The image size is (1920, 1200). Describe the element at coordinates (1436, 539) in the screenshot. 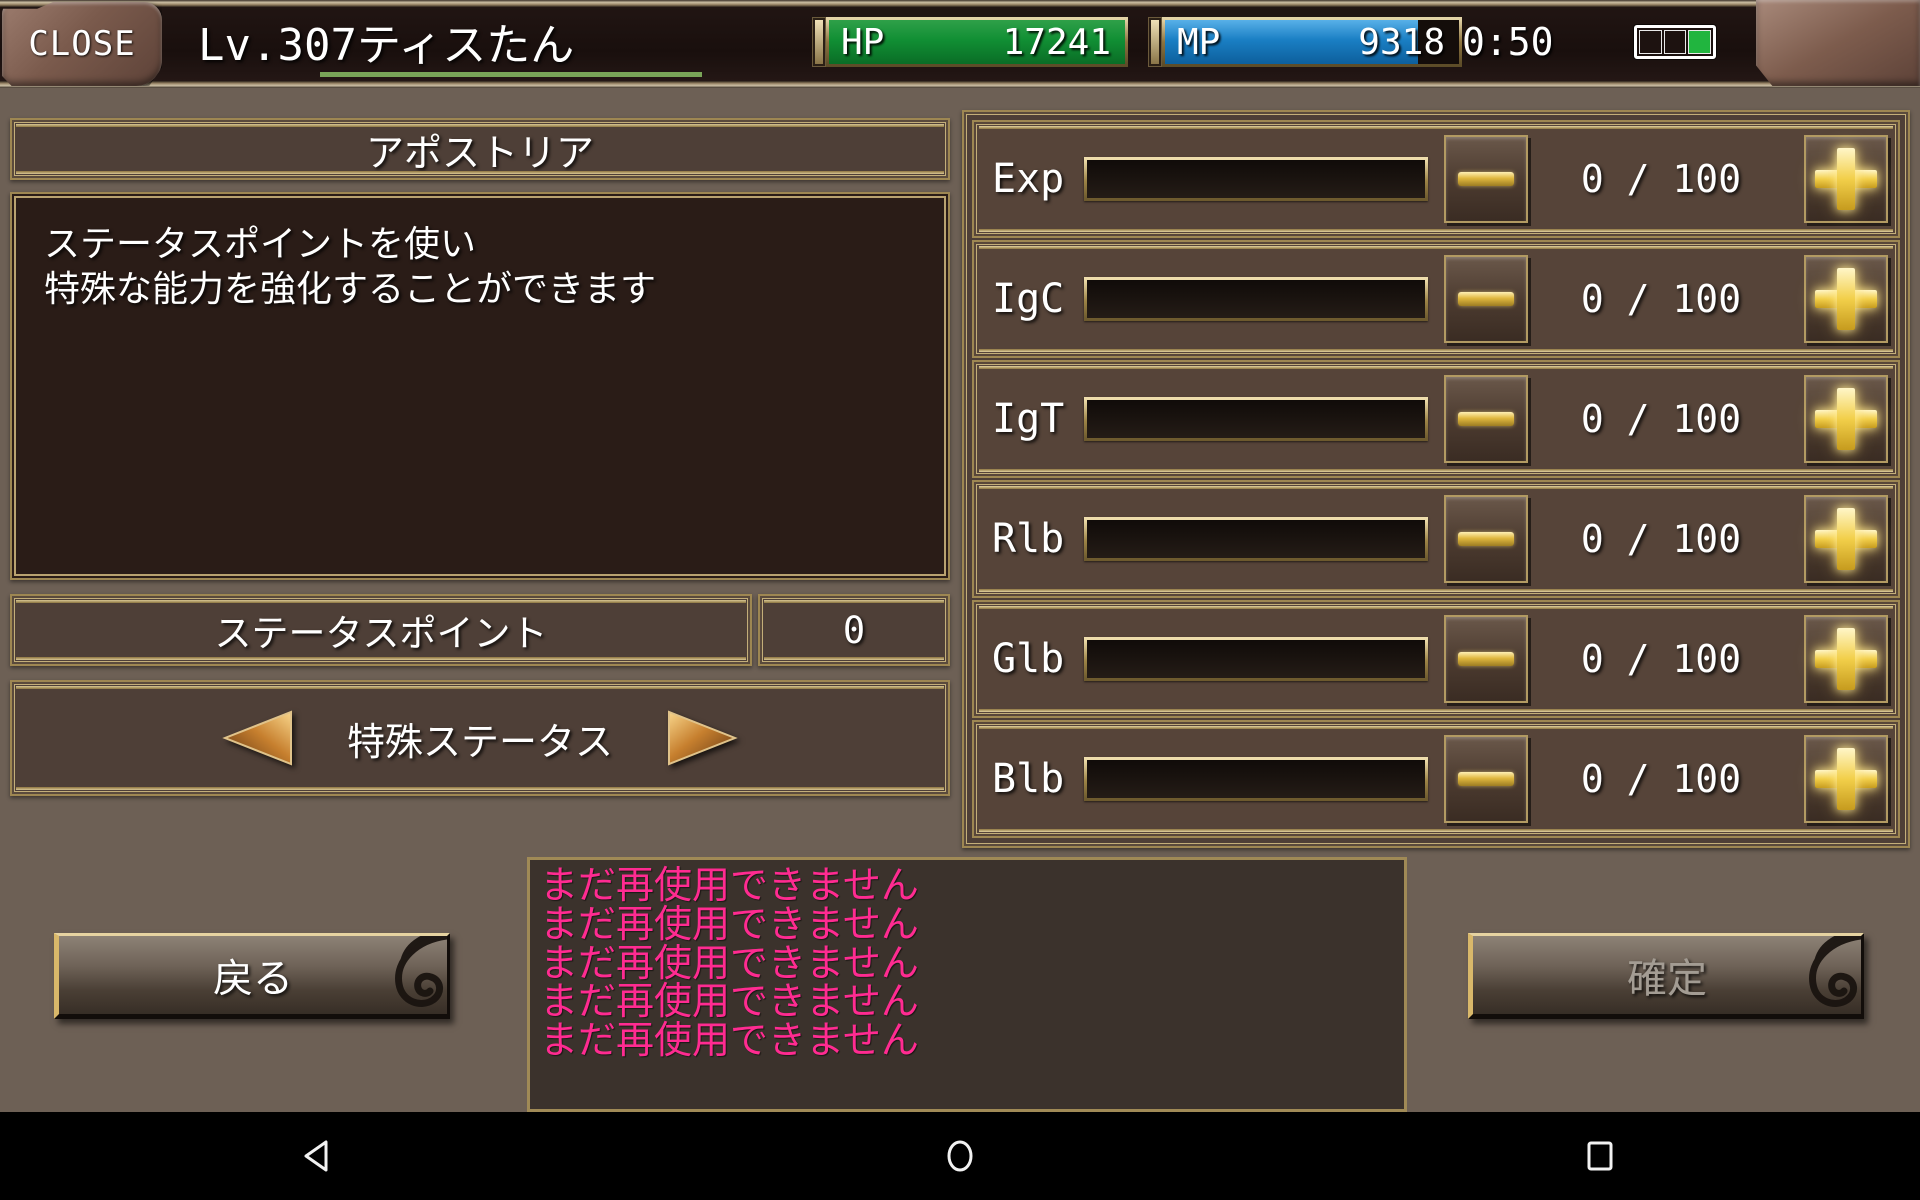

I see `stat-row: Rlb 0 / 100` at that location.